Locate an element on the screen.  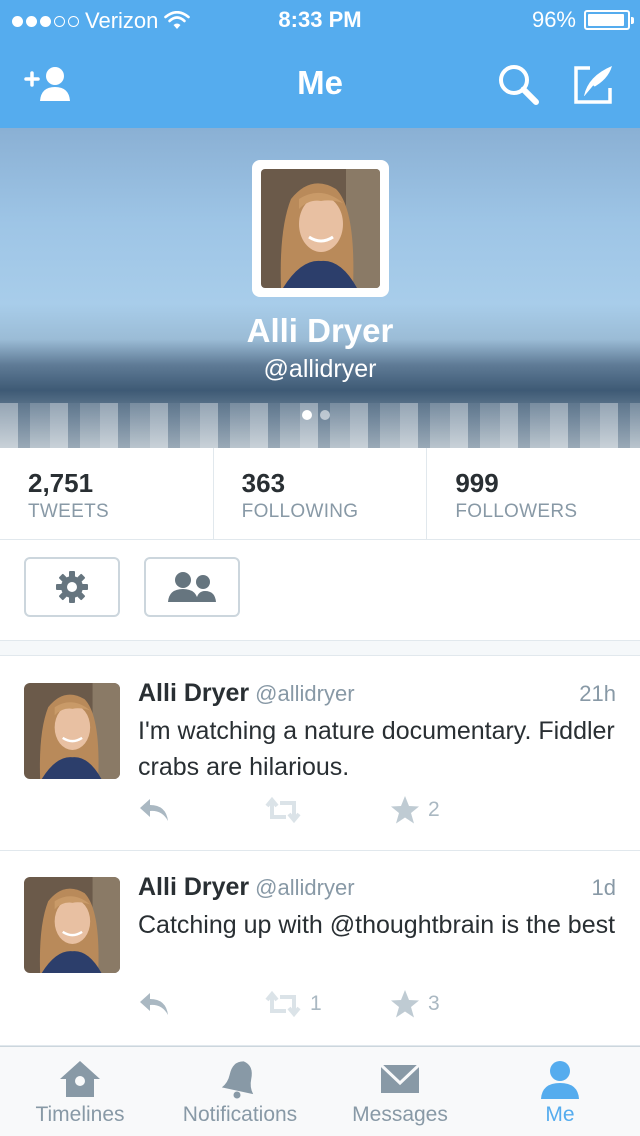
stat-label: FOLLOWING is located at coordinates (300, 511).